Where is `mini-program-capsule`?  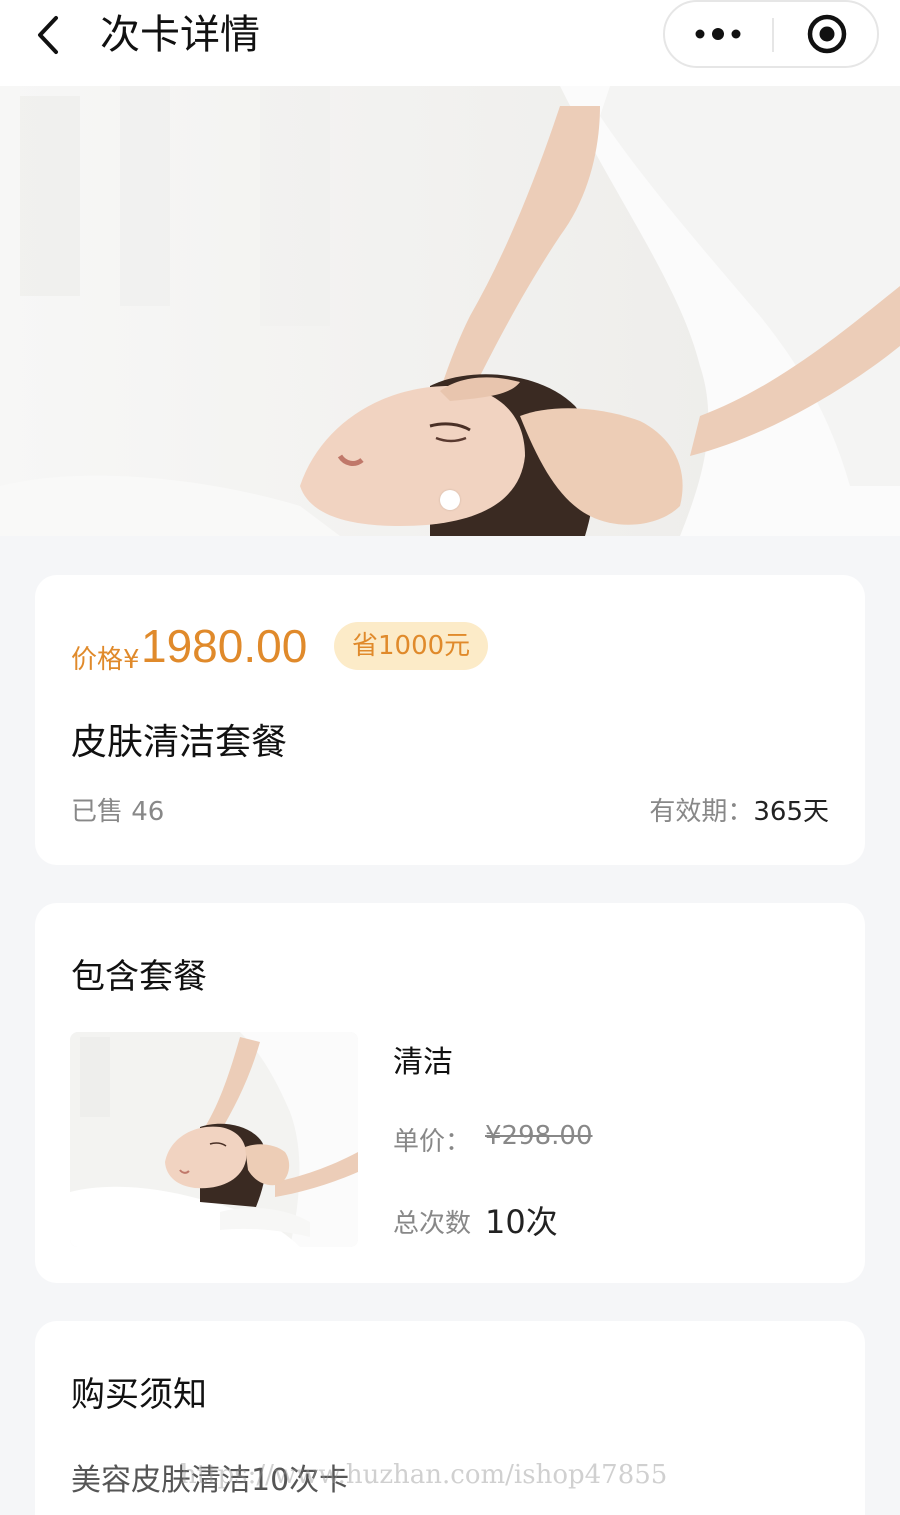
mini-program-capsule is located at coordinates (771, 34).